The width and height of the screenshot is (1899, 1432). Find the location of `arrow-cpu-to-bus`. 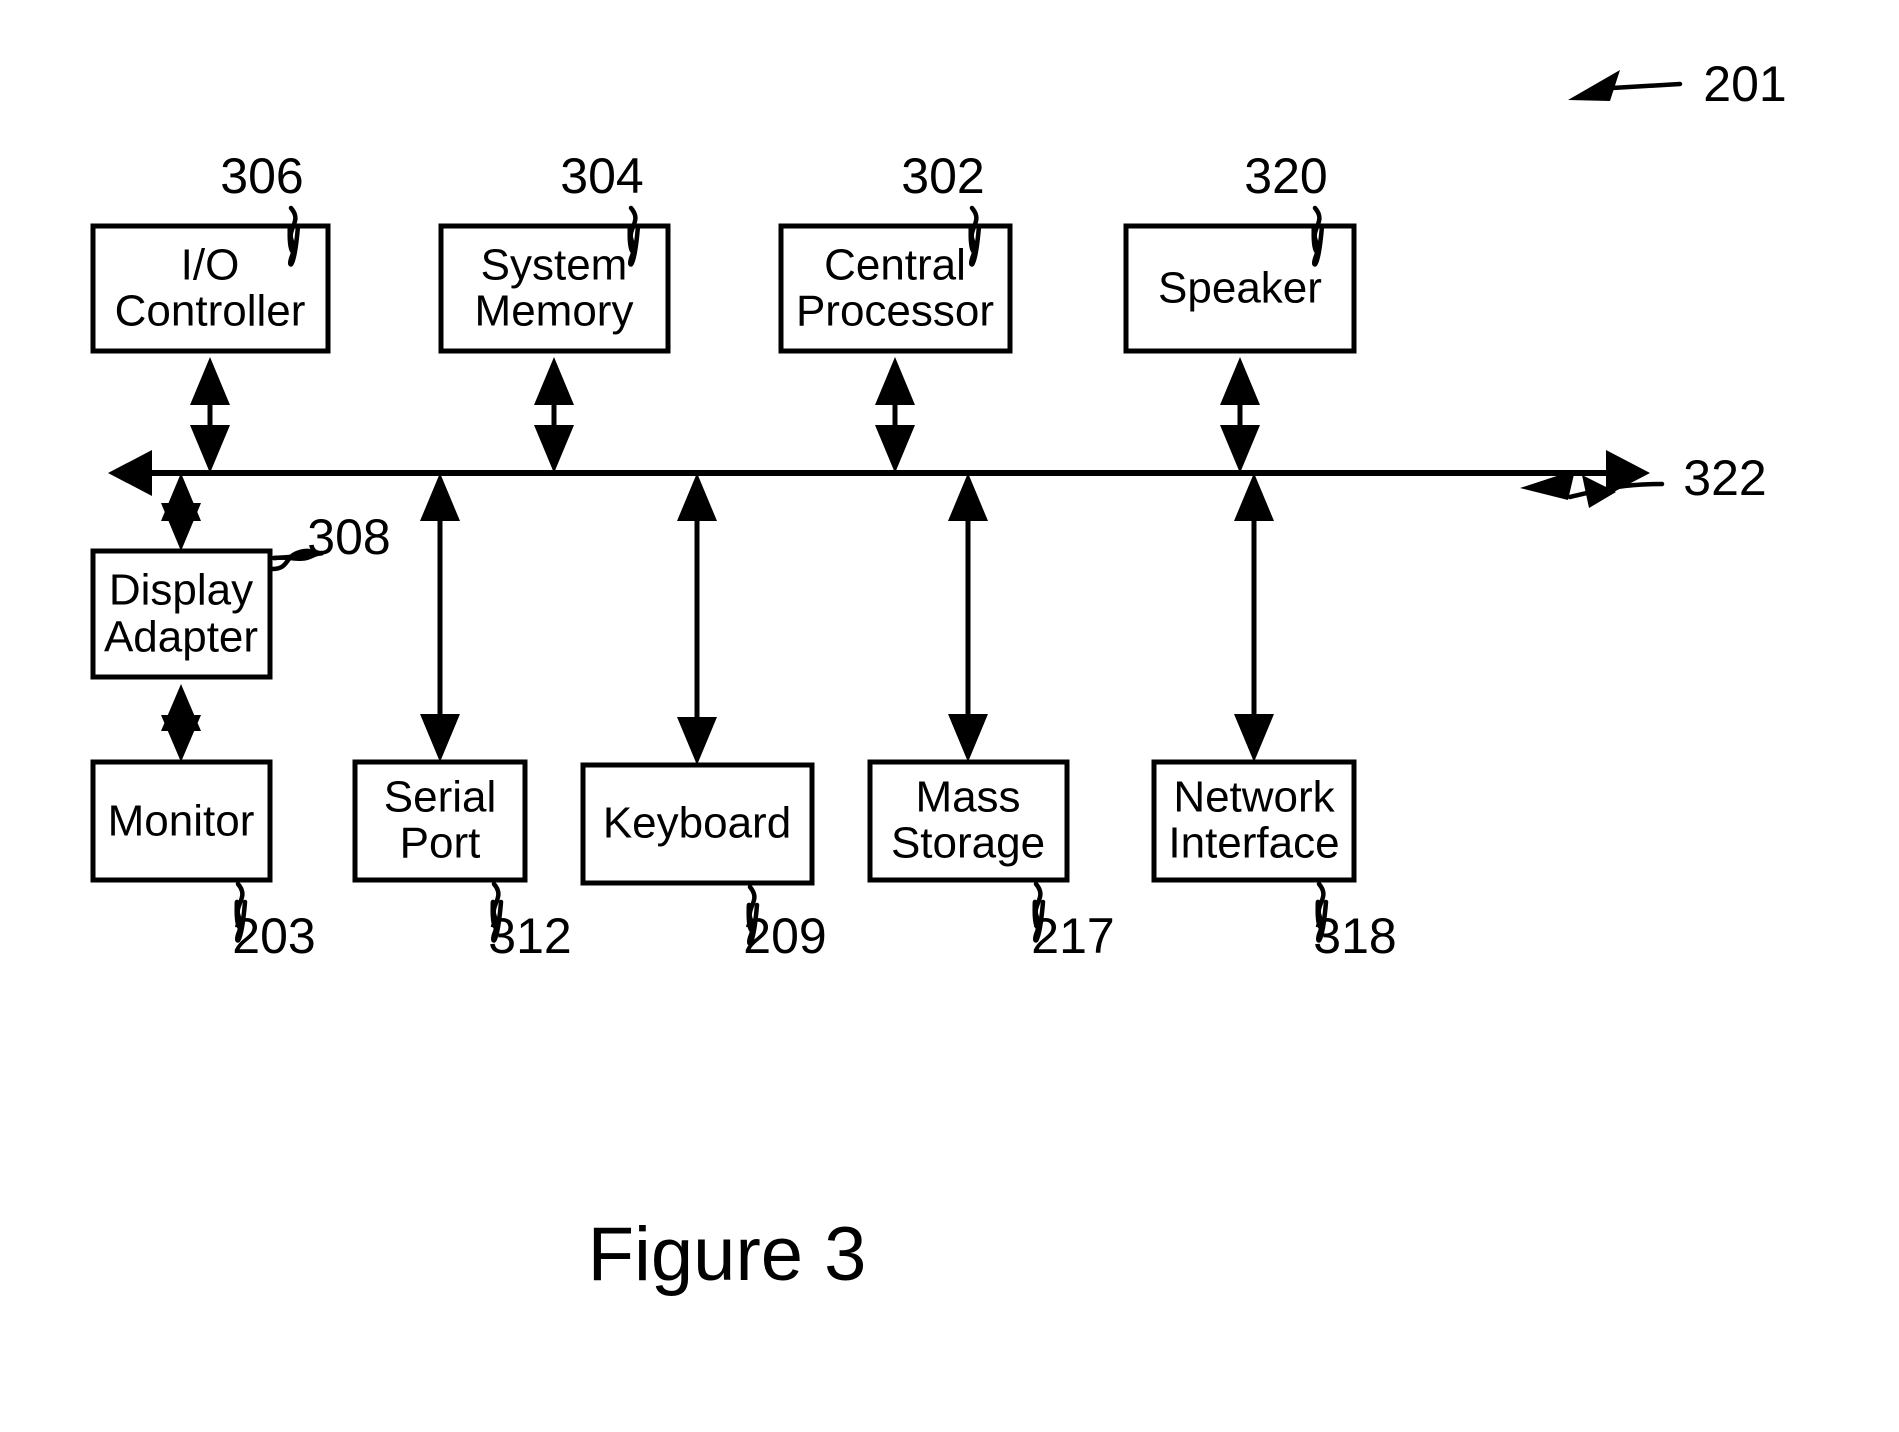

arrow-cpu-to-bus is located at coordinates (895, 415).